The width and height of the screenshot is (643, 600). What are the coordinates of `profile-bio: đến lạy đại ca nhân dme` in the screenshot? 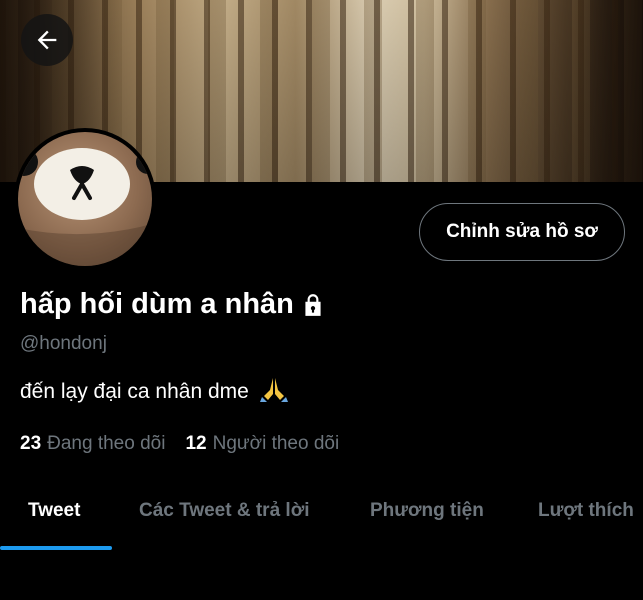 It's located at (154, 390).